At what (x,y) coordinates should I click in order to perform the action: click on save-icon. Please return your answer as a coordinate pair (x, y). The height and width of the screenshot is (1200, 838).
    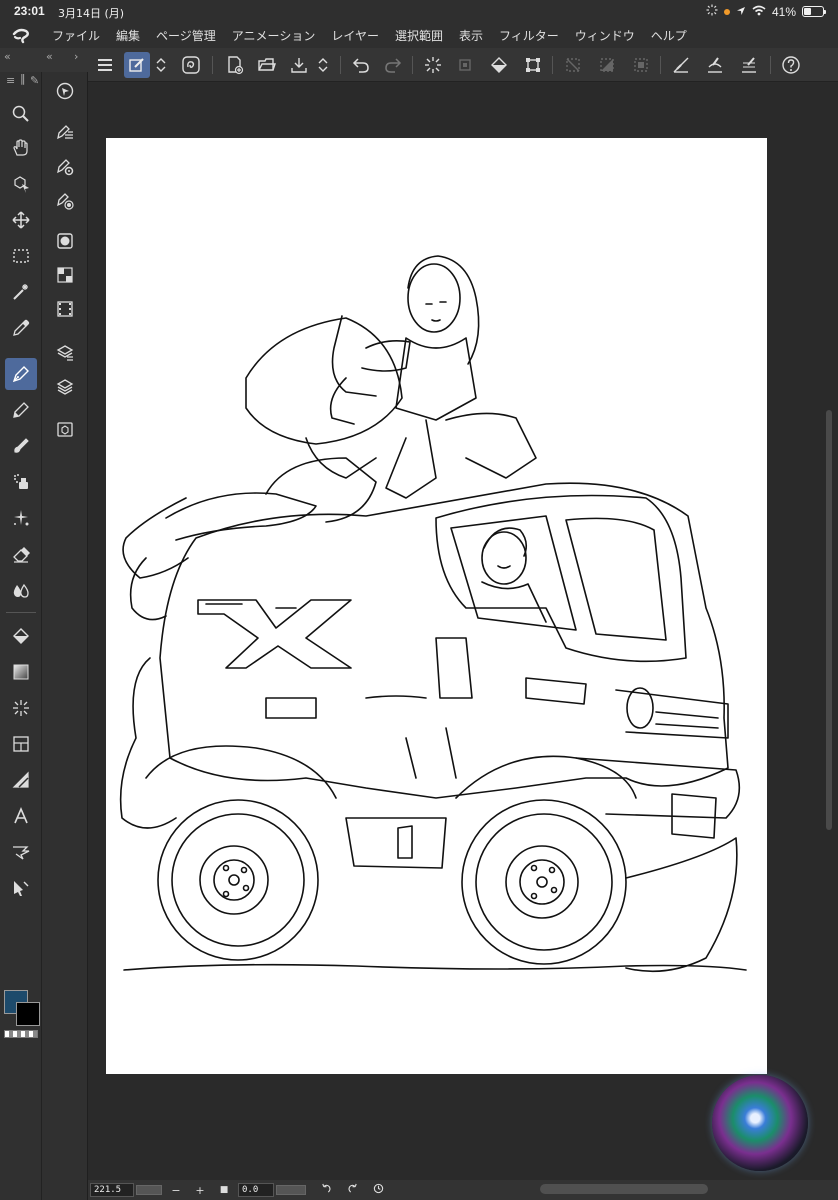
    Looking at the image, I should click on (299, 65).